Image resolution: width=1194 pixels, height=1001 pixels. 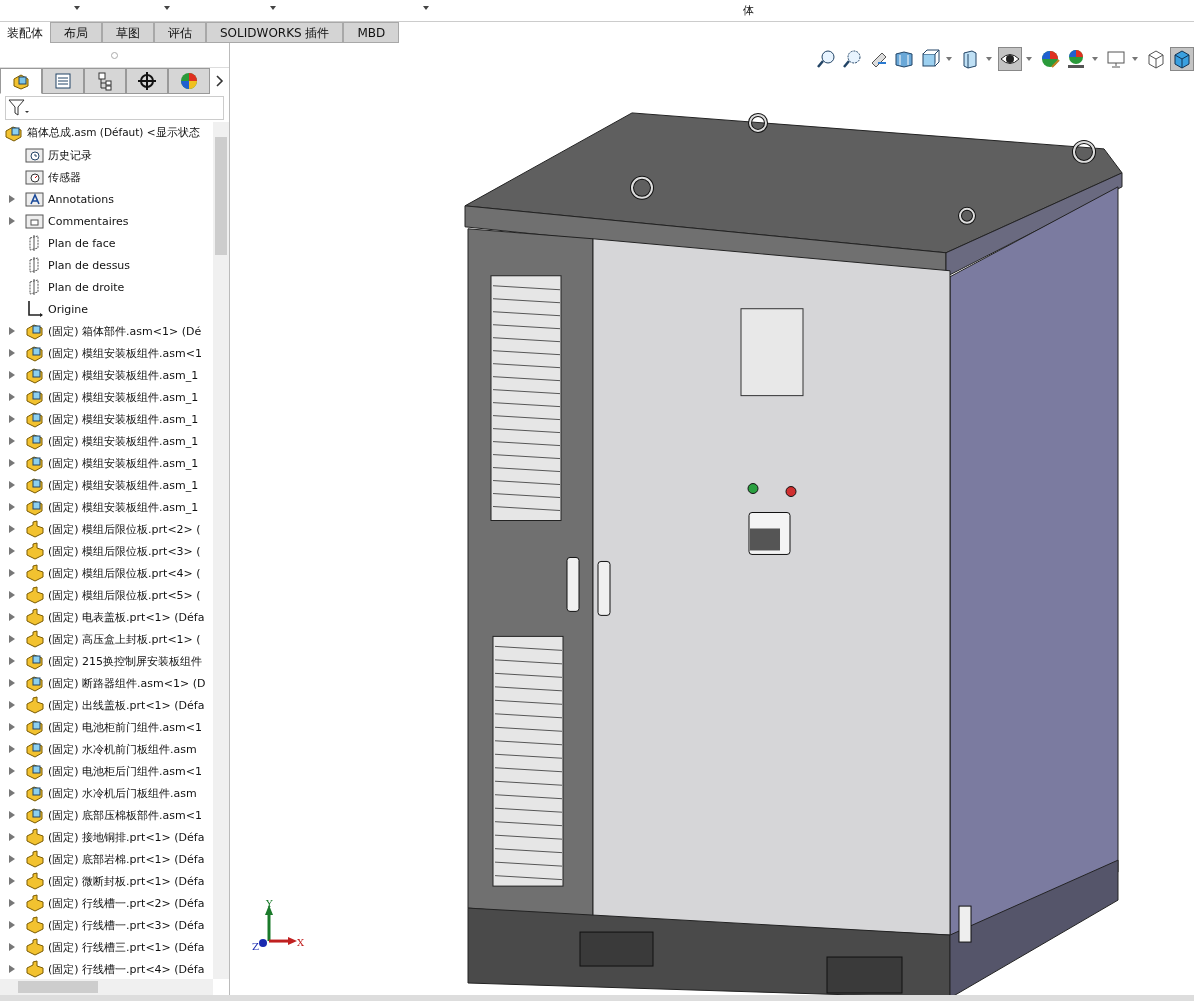 What do you see at coordinates (106, 987) in the screenshot?
I see `horizontal-scrollbar` at bounding box center [106, 987].